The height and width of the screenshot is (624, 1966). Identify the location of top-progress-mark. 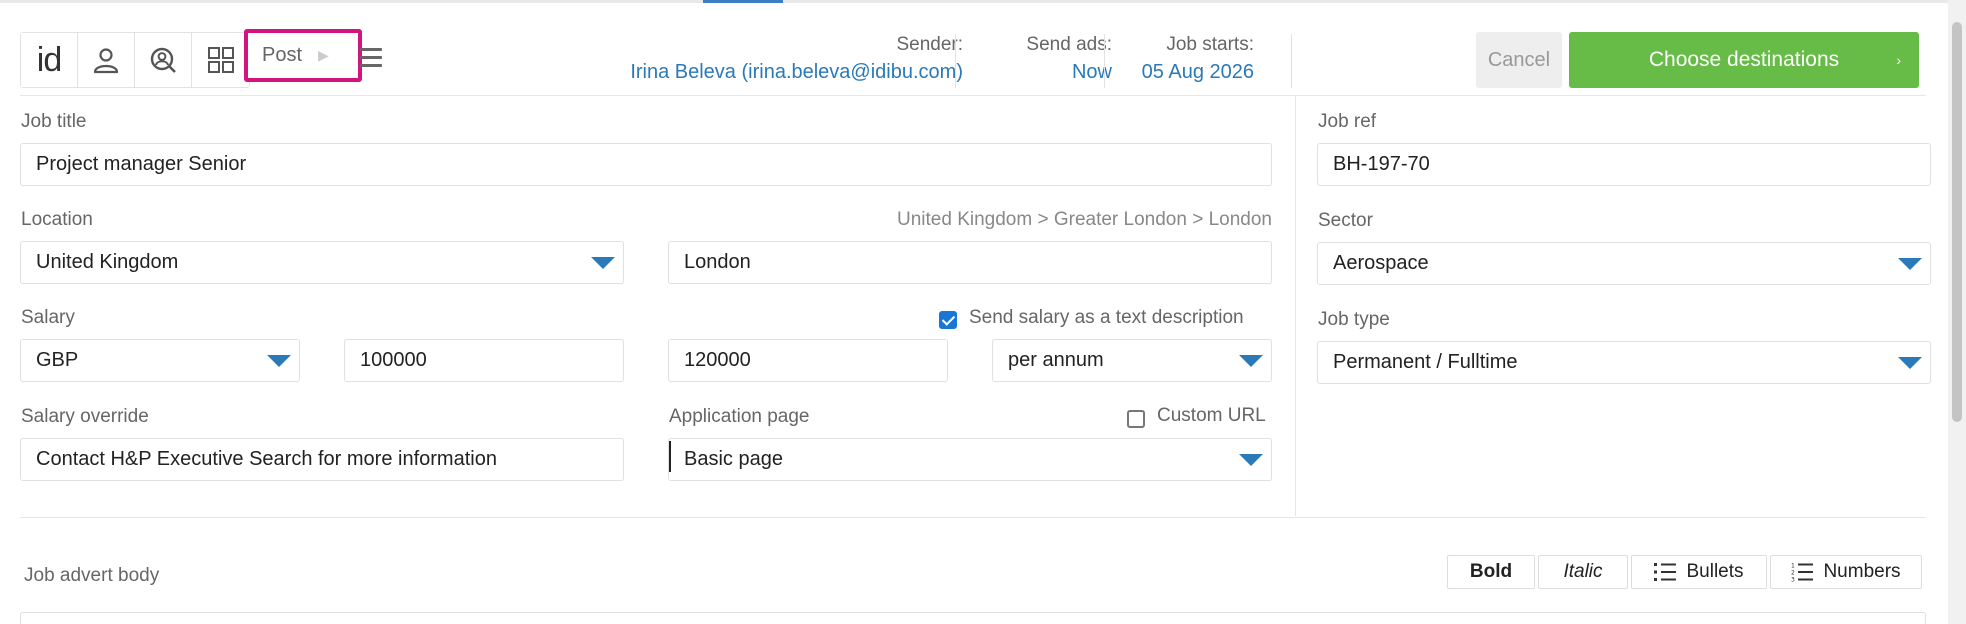
(743, 1).